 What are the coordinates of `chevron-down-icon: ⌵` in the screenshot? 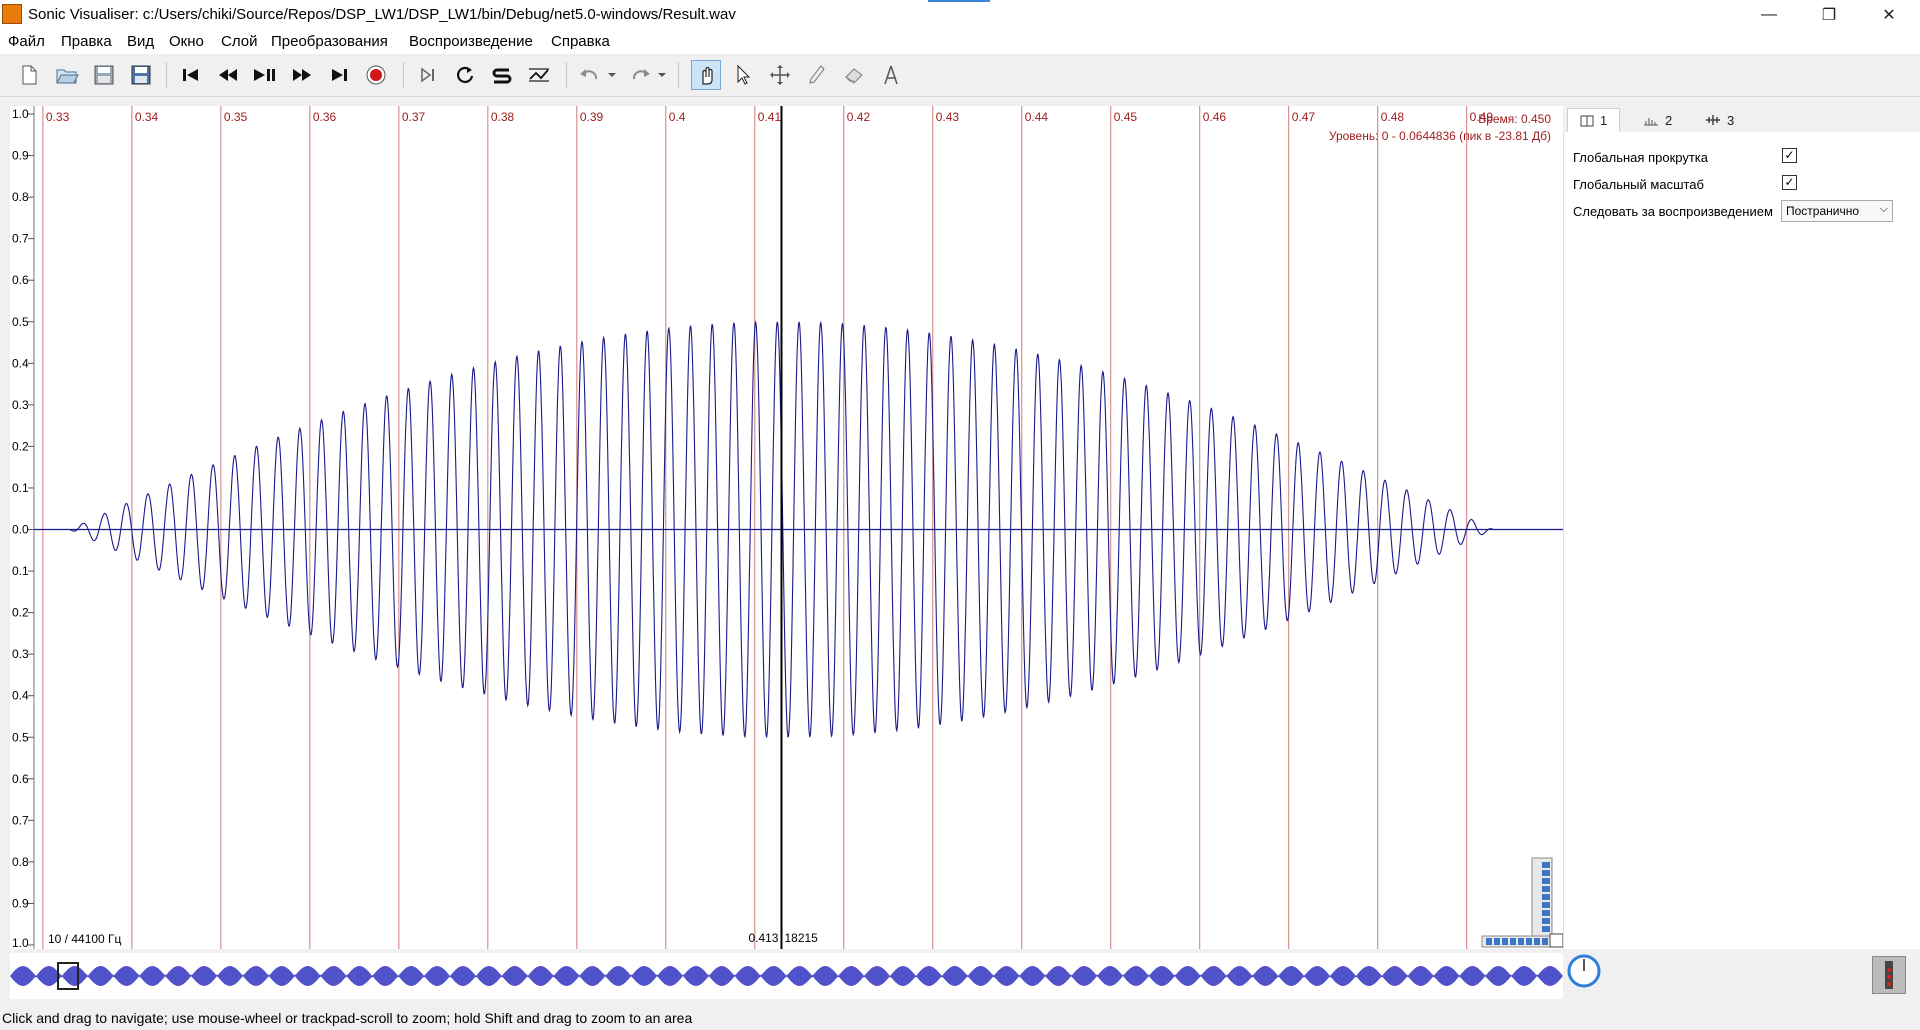 It's located at (1883, 209).